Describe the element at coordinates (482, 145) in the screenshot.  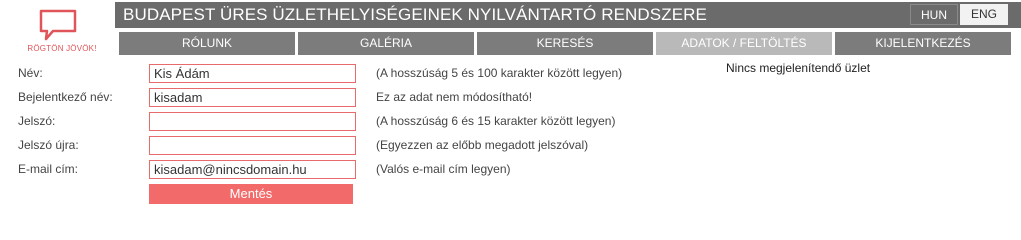
I see `password-again-hint: (Egyezzen az előbb megadott jelszóval)` at that location.